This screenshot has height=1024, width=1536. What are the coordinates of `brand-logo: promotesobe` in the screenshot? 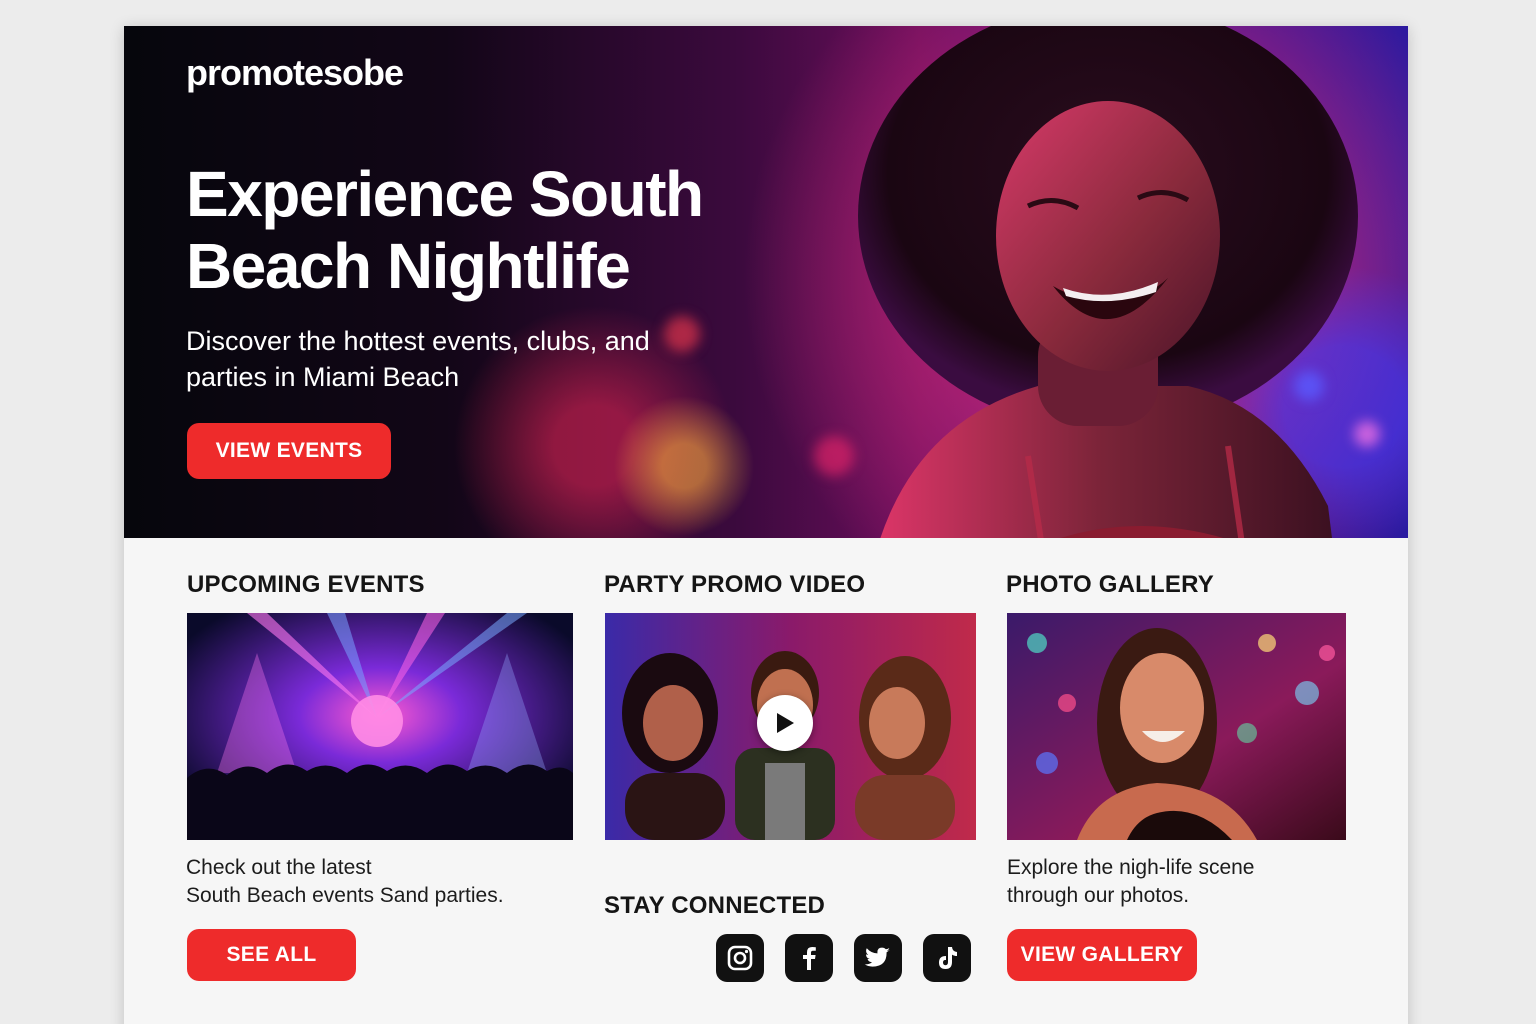 It's located at (295, 73).